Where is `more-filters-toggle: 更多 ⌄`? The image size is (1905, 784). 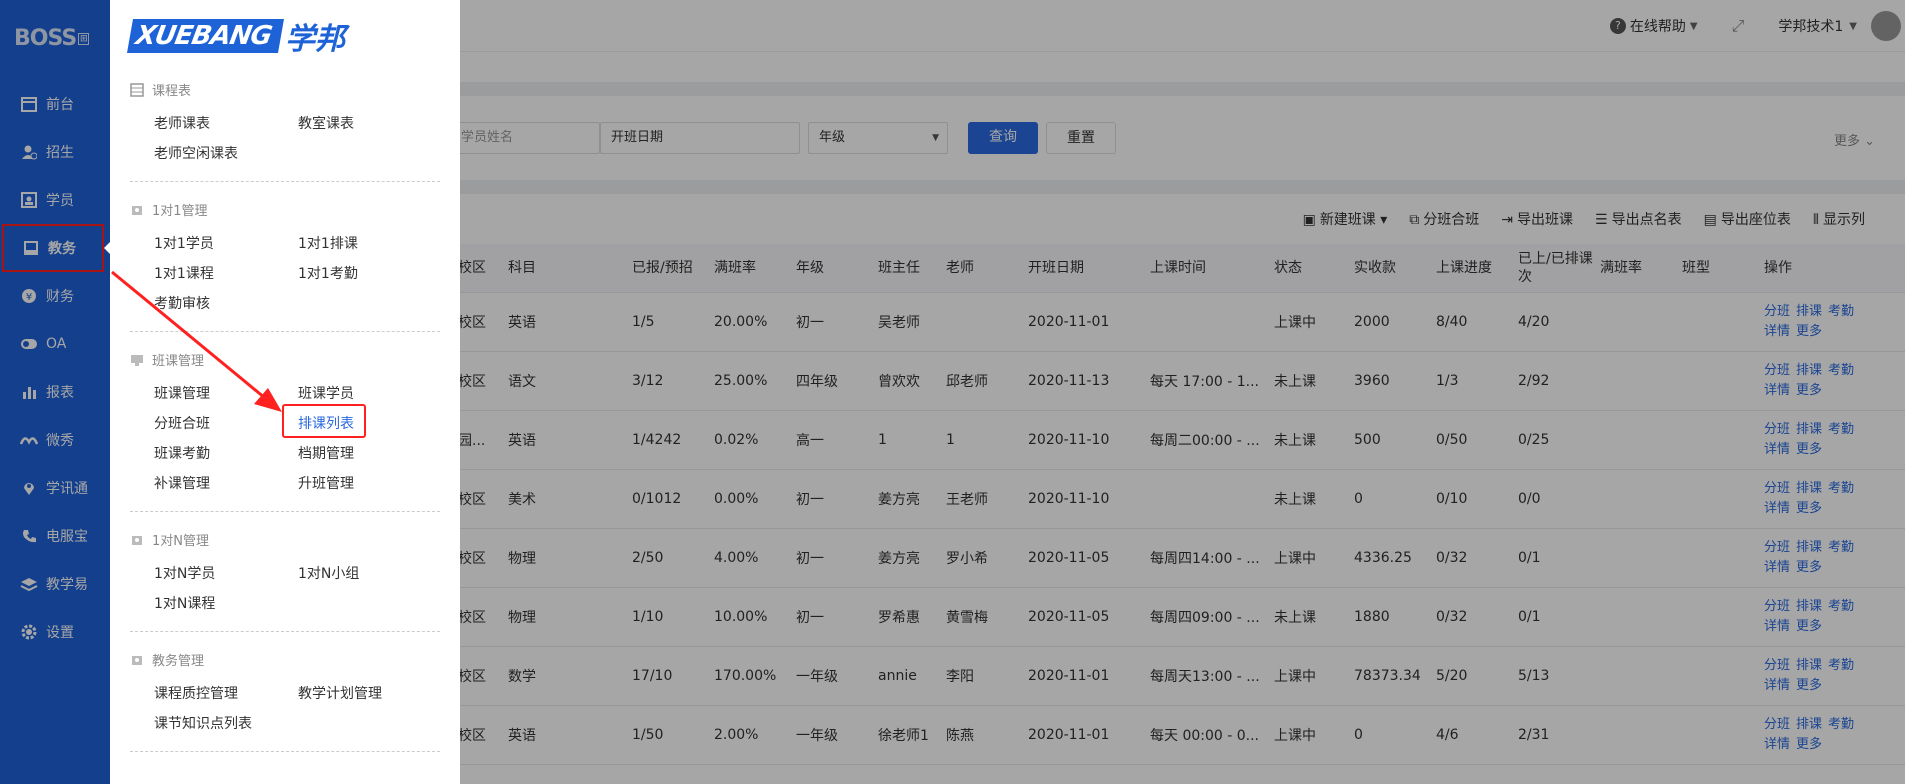 more-filters-toggle: 更多 ⌄ is located at coordinates (1854, 139).